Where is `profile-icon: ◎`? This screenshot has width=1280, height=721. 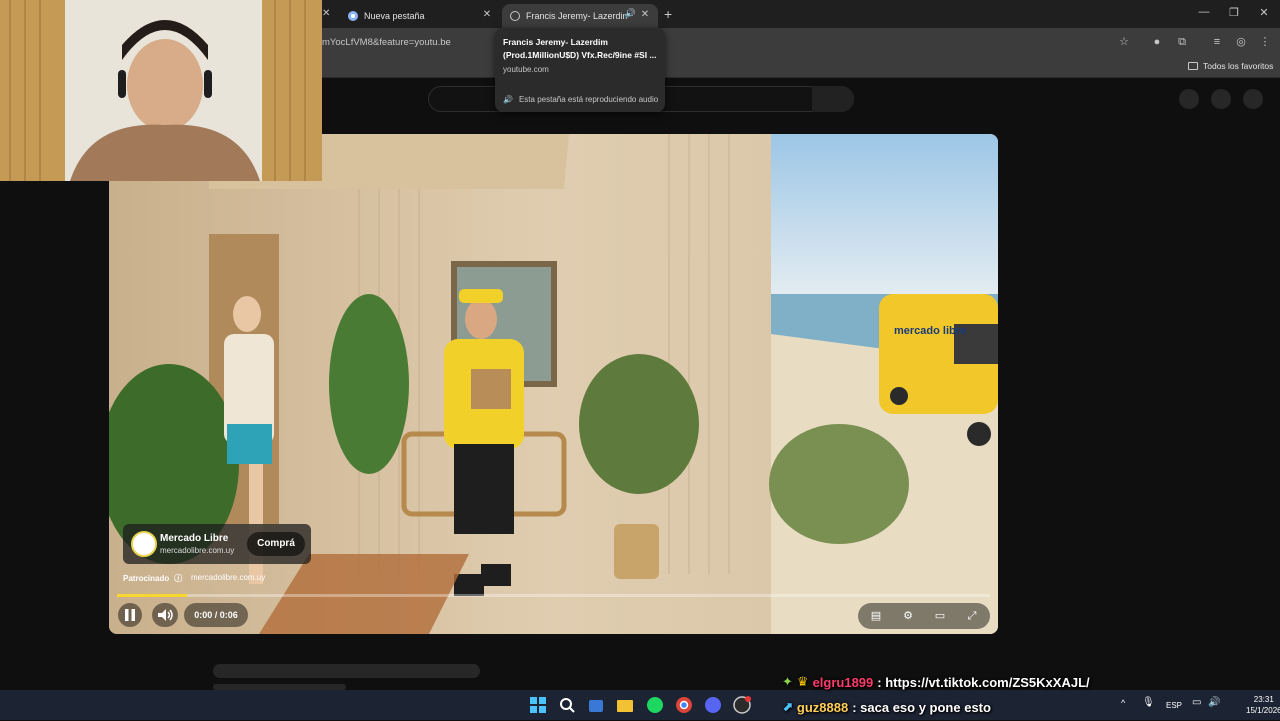
profile-icon: ◎ is located at coordinates (1241, 42).